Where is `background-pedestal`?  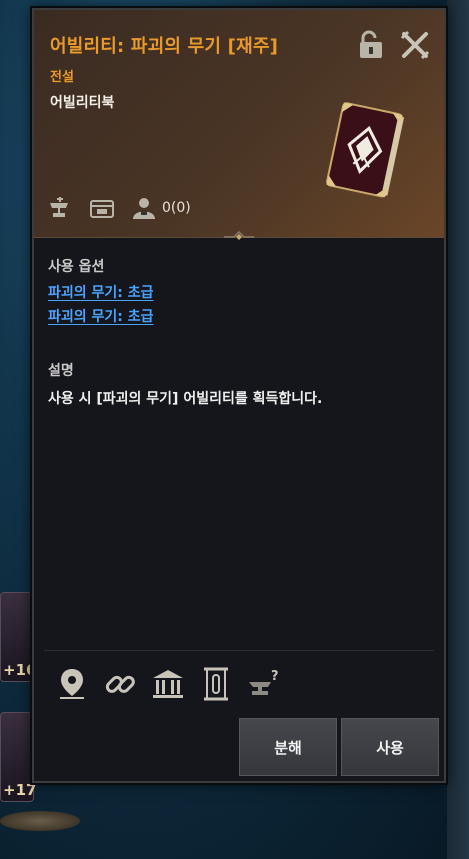 background-pedestal is located at coordinates (40, 821).